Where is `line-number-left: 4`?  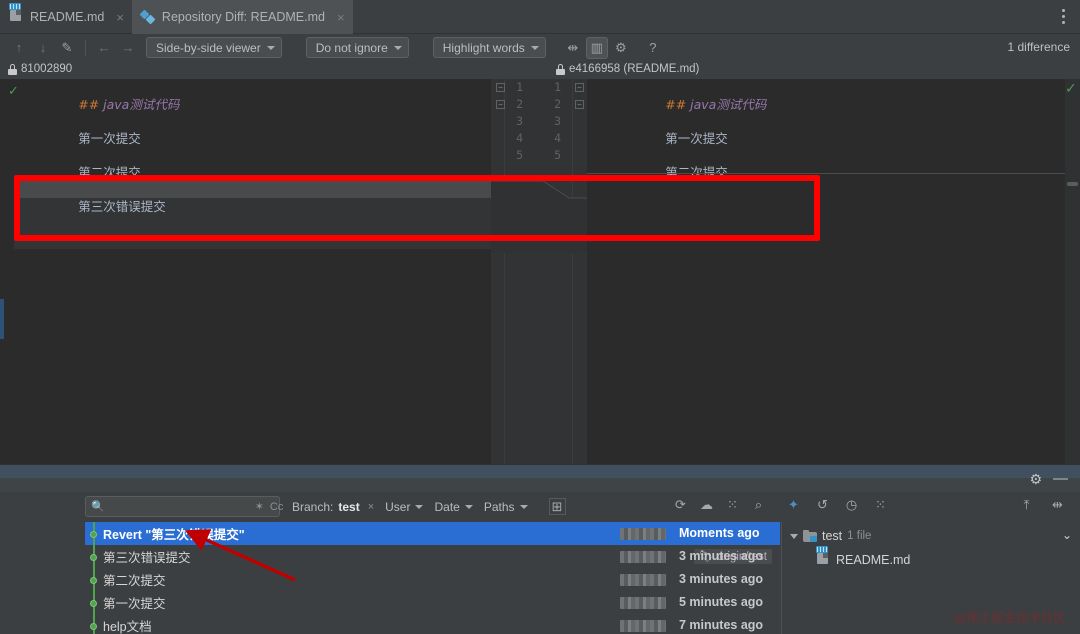 line-number-left: 4 is located at coordinates (519, 138).